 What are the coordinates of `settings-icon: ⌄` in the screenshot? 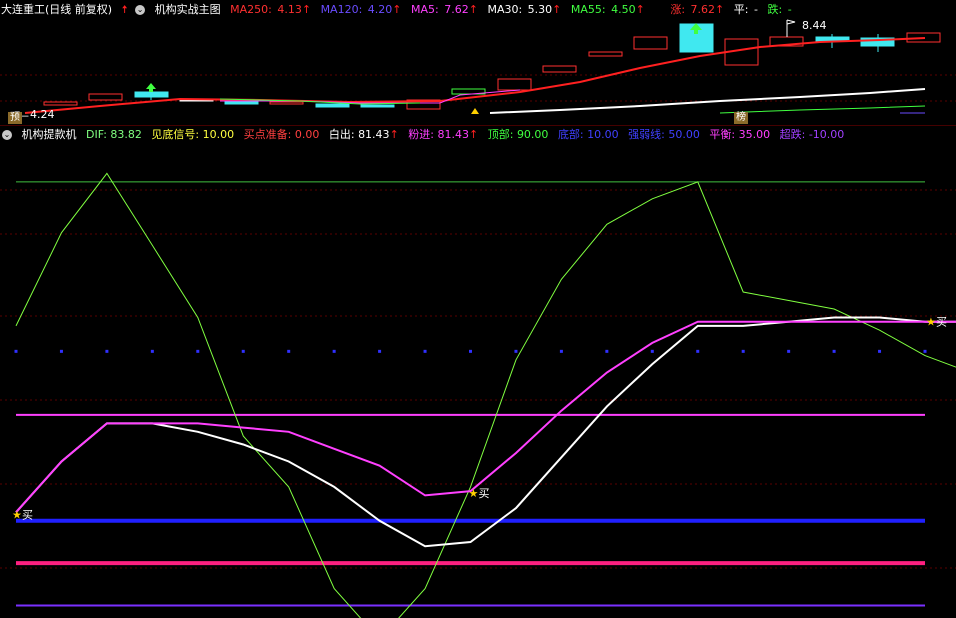 It's located at (7, 135).